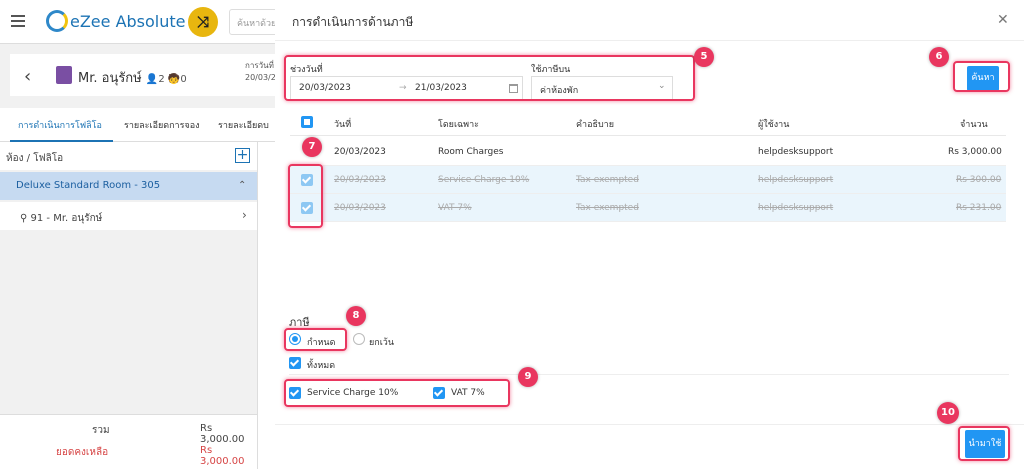 The image size is (1024, 469). I want to click on step-badge: 5, so click(704, 57).